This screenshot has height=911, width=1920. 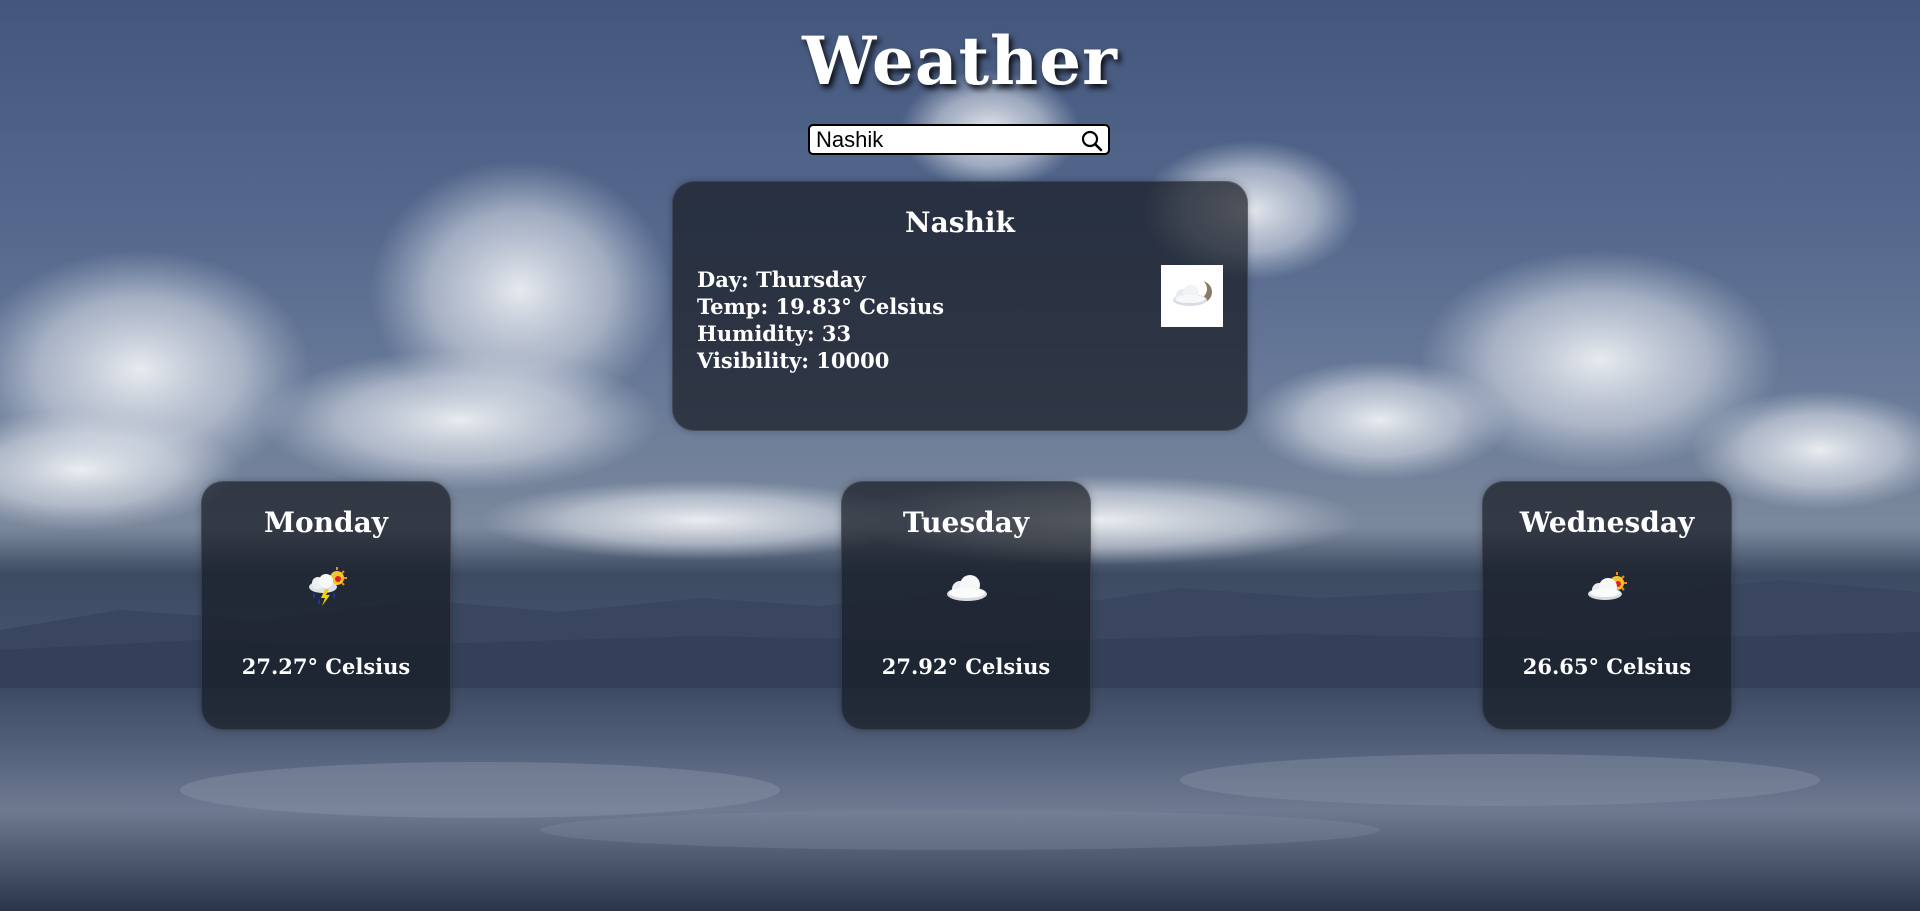 What do you see at coordinates (327, 588) in the screenshot?
I see `rain-thunder-sun-icon` at bounding box center [327, 588].